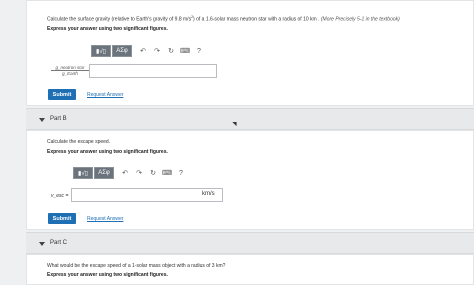 Image resolution: width=474 pixels, height=285 pixels. I want to click on part-a-request-answer-link: Request Answer, so click(105, 95).